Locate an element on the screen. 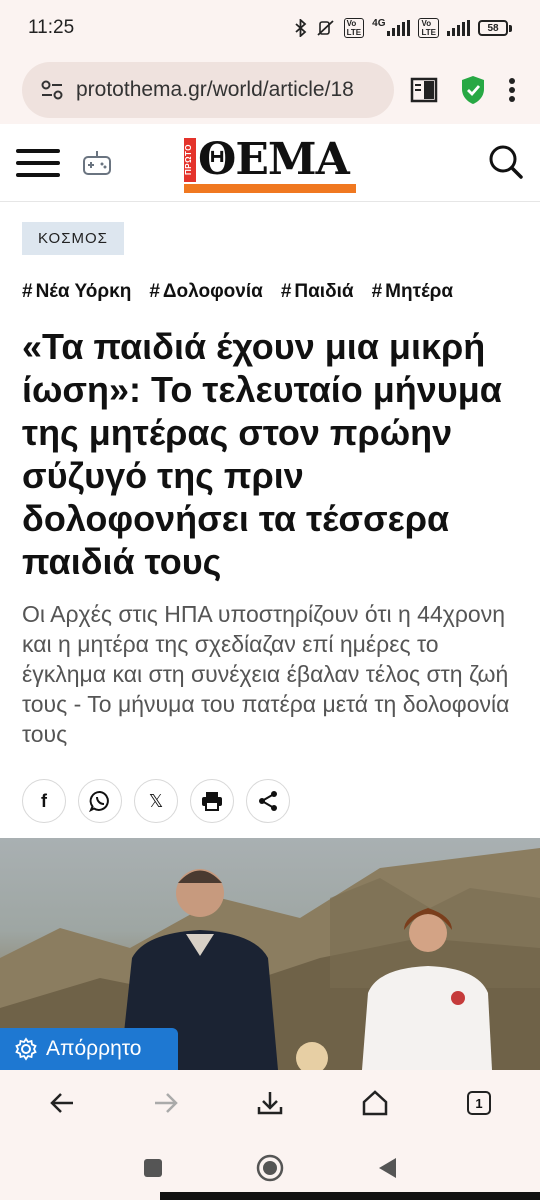  browser-bottom-bar: 1 is located at coordinates (270, 1103).